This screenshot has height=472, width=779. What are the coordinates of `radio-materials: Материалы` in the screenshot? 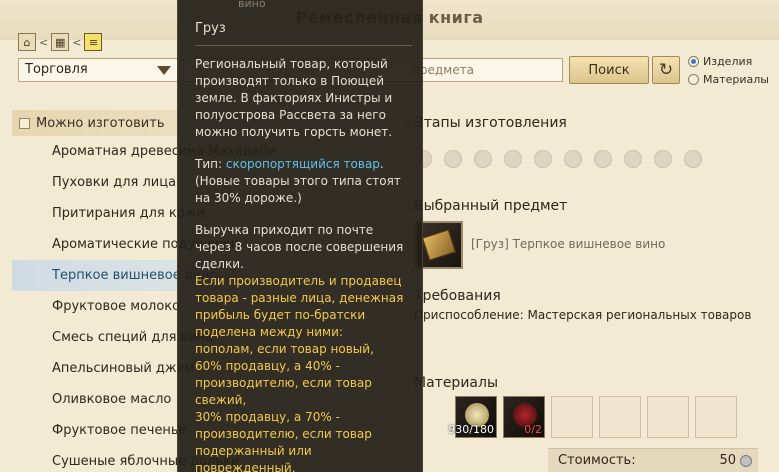 It's located at (728, 79).